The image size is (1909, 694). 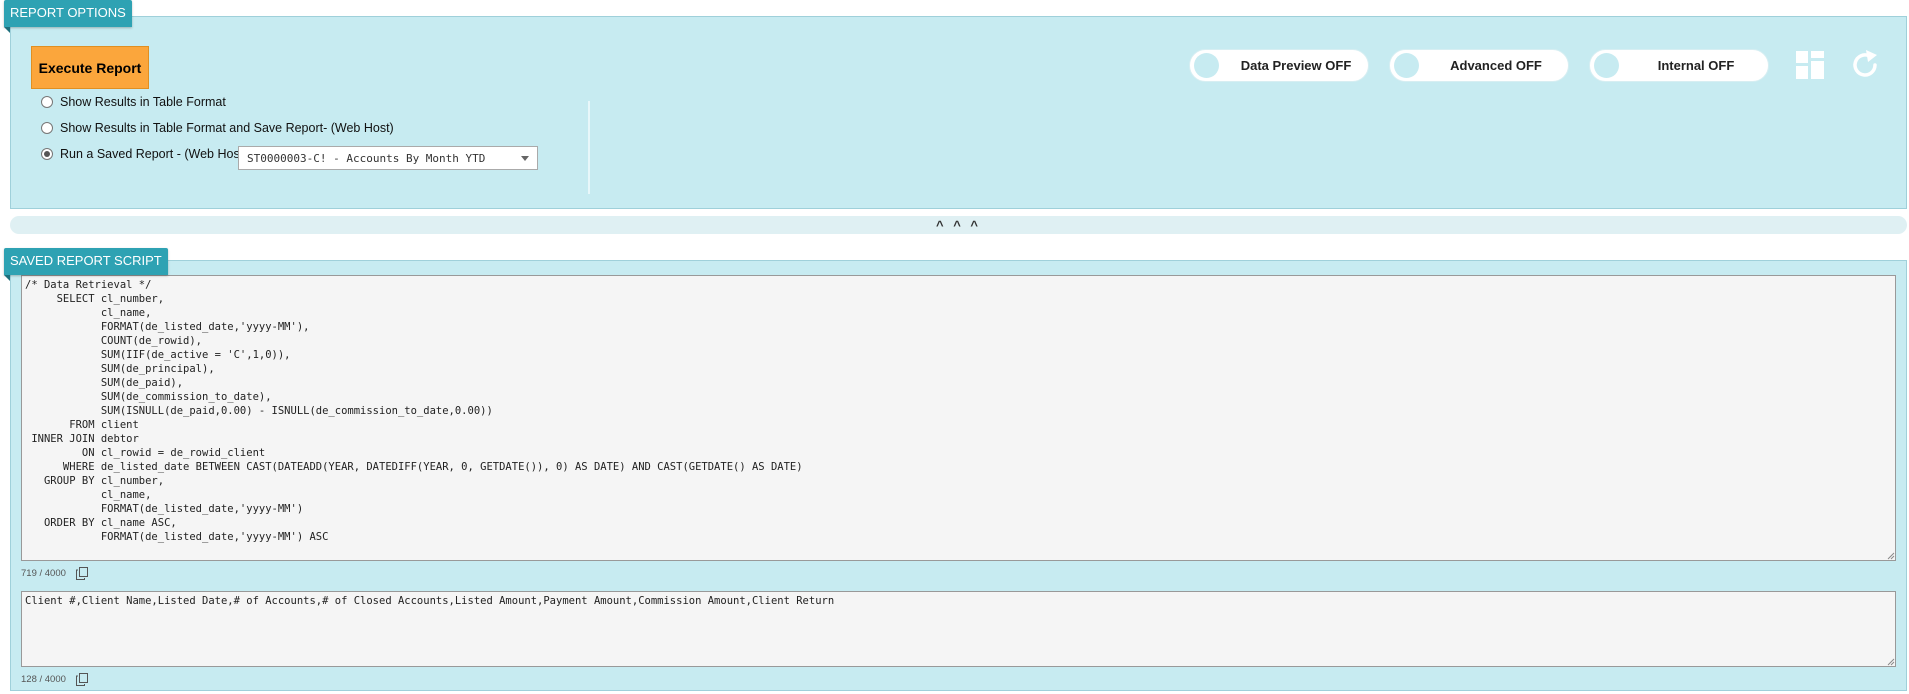 What do you see at coordinates (1696, 65) in the screenshot?
I see `internal-toggle-label: Internal OFF` at bounding box center [1696, 65].